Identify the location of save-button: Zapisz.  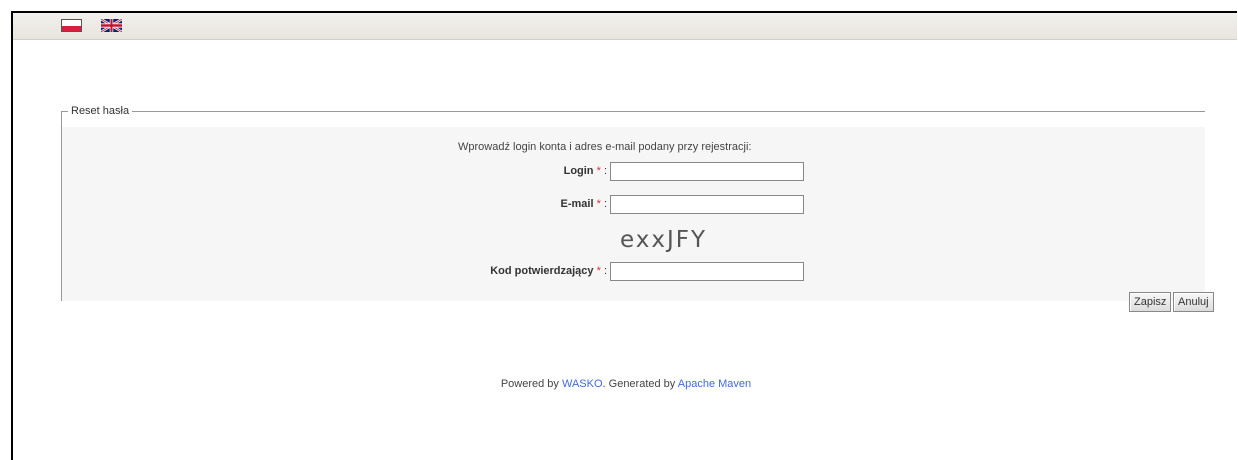
(1150, 302).